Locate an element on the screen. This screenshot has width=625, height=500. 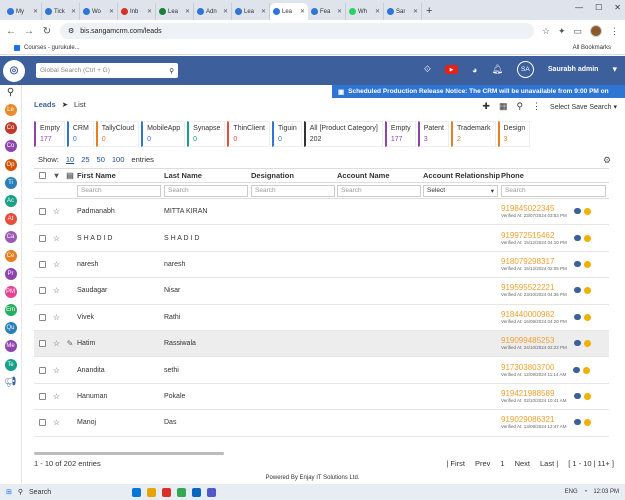
browser-tab: Wh ✕ is located at coordinates (365, 11).